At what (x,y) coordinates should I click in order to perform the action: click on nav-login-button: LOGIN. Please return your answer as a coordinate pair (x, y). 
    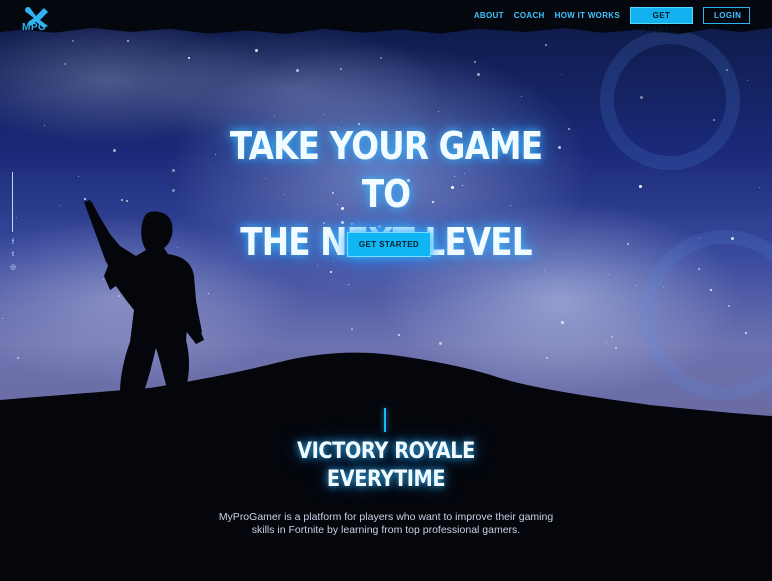
    Looking at the image, I should click on (726, 15).